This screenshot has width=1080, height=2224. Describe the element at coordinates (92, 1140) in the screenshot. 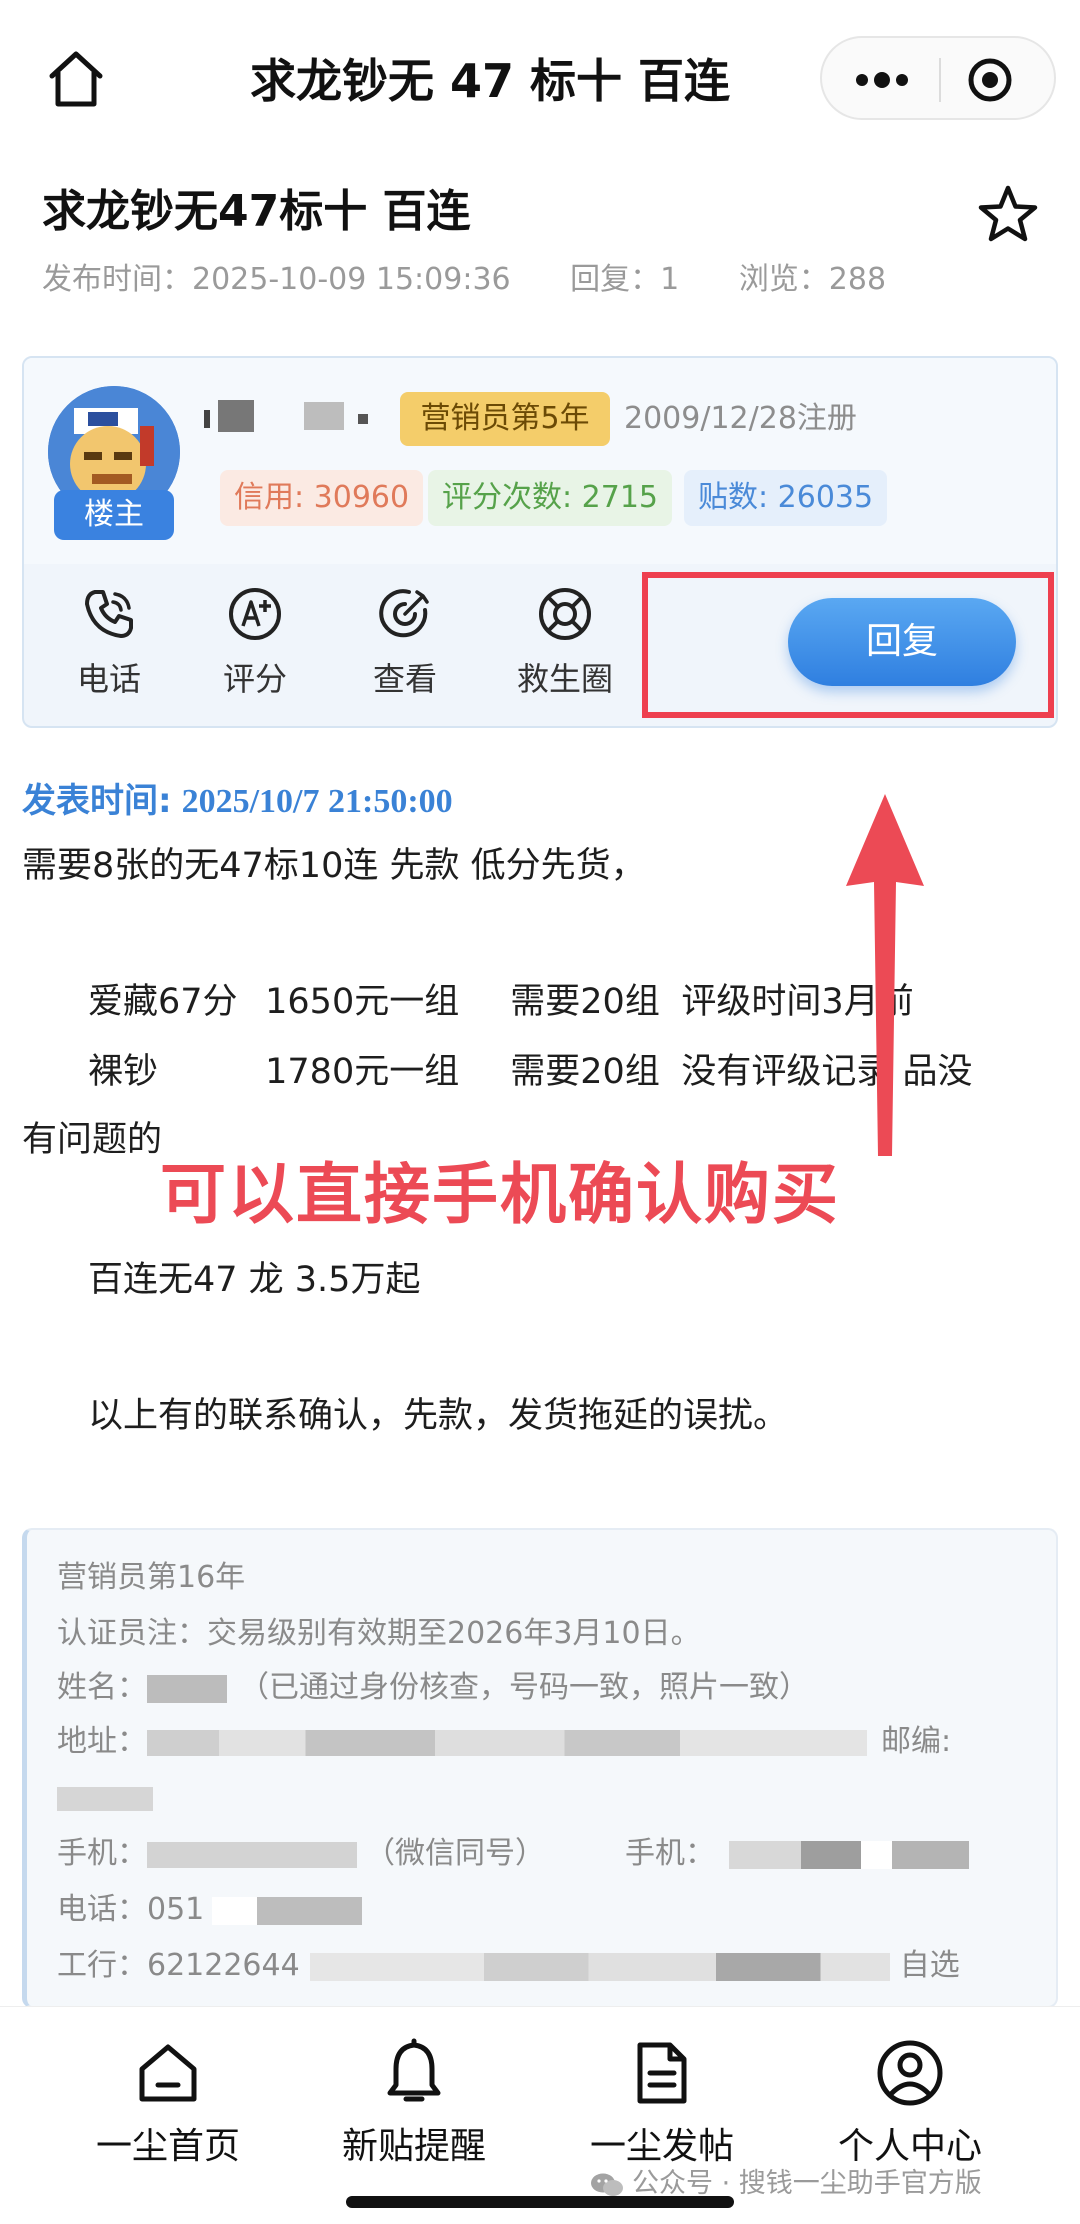

I see `body-line-4: 有问题的` at that location.